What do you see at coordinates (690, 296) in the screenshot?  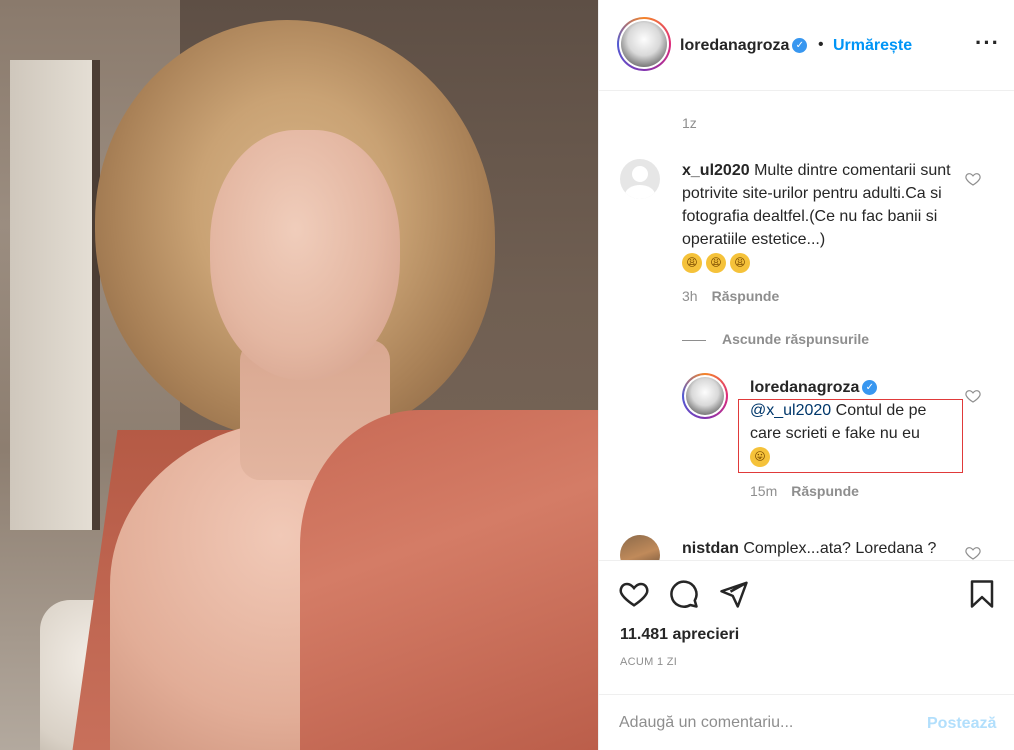 I see `comment-time: 3h` at bounding box center [690, 296].